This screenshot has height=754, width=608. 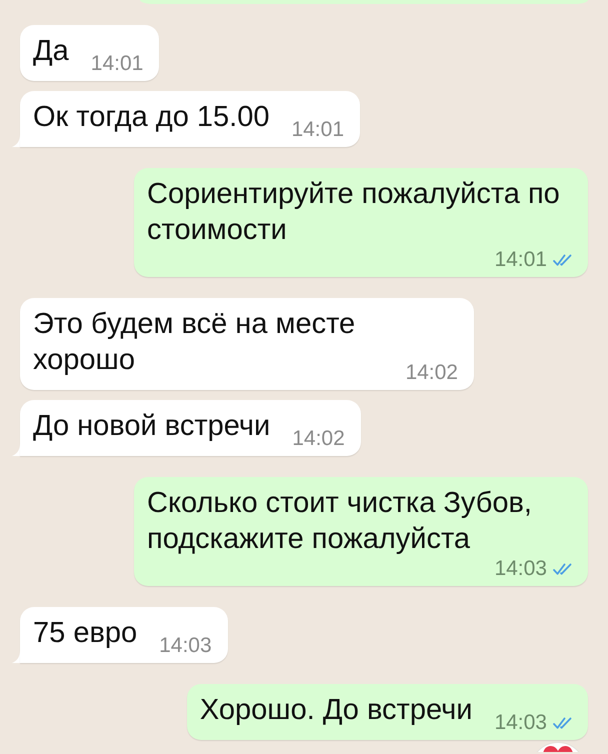 What do you see at coordinates (194, 342) in the screenshot?
I see `message-text: Это будем всё на месте хорошо` at bounding box center [194, 342].